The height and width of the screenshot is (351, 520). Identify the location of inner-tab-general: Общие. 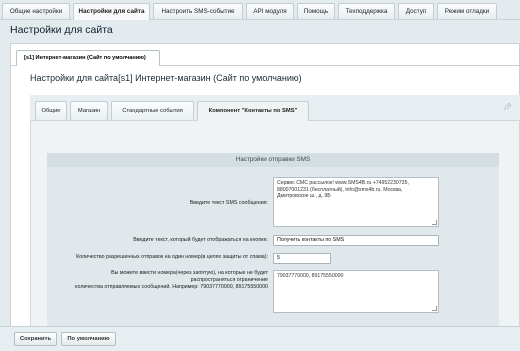
(51, 110).